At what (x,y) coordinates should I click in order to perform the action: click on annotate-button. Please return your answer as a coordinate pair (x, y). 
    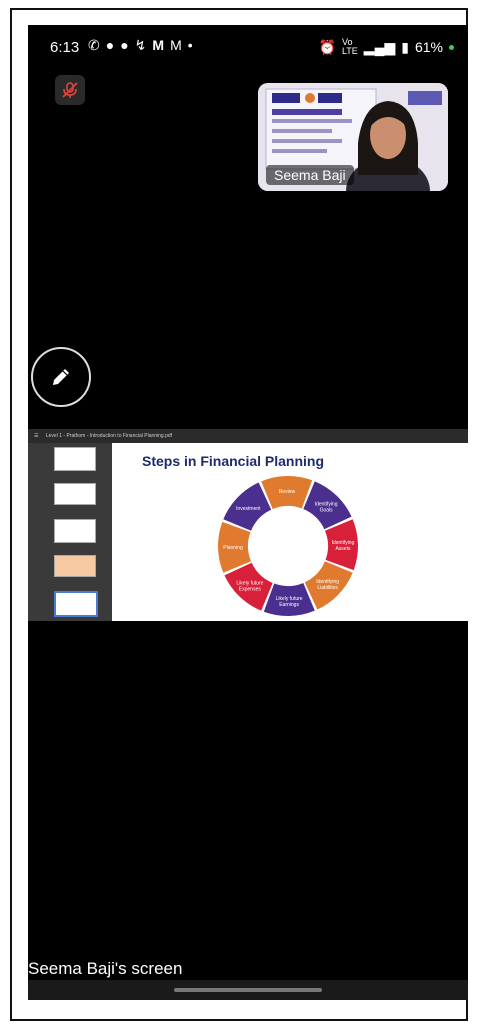
    Looking at the image, I should click on (61, 377).